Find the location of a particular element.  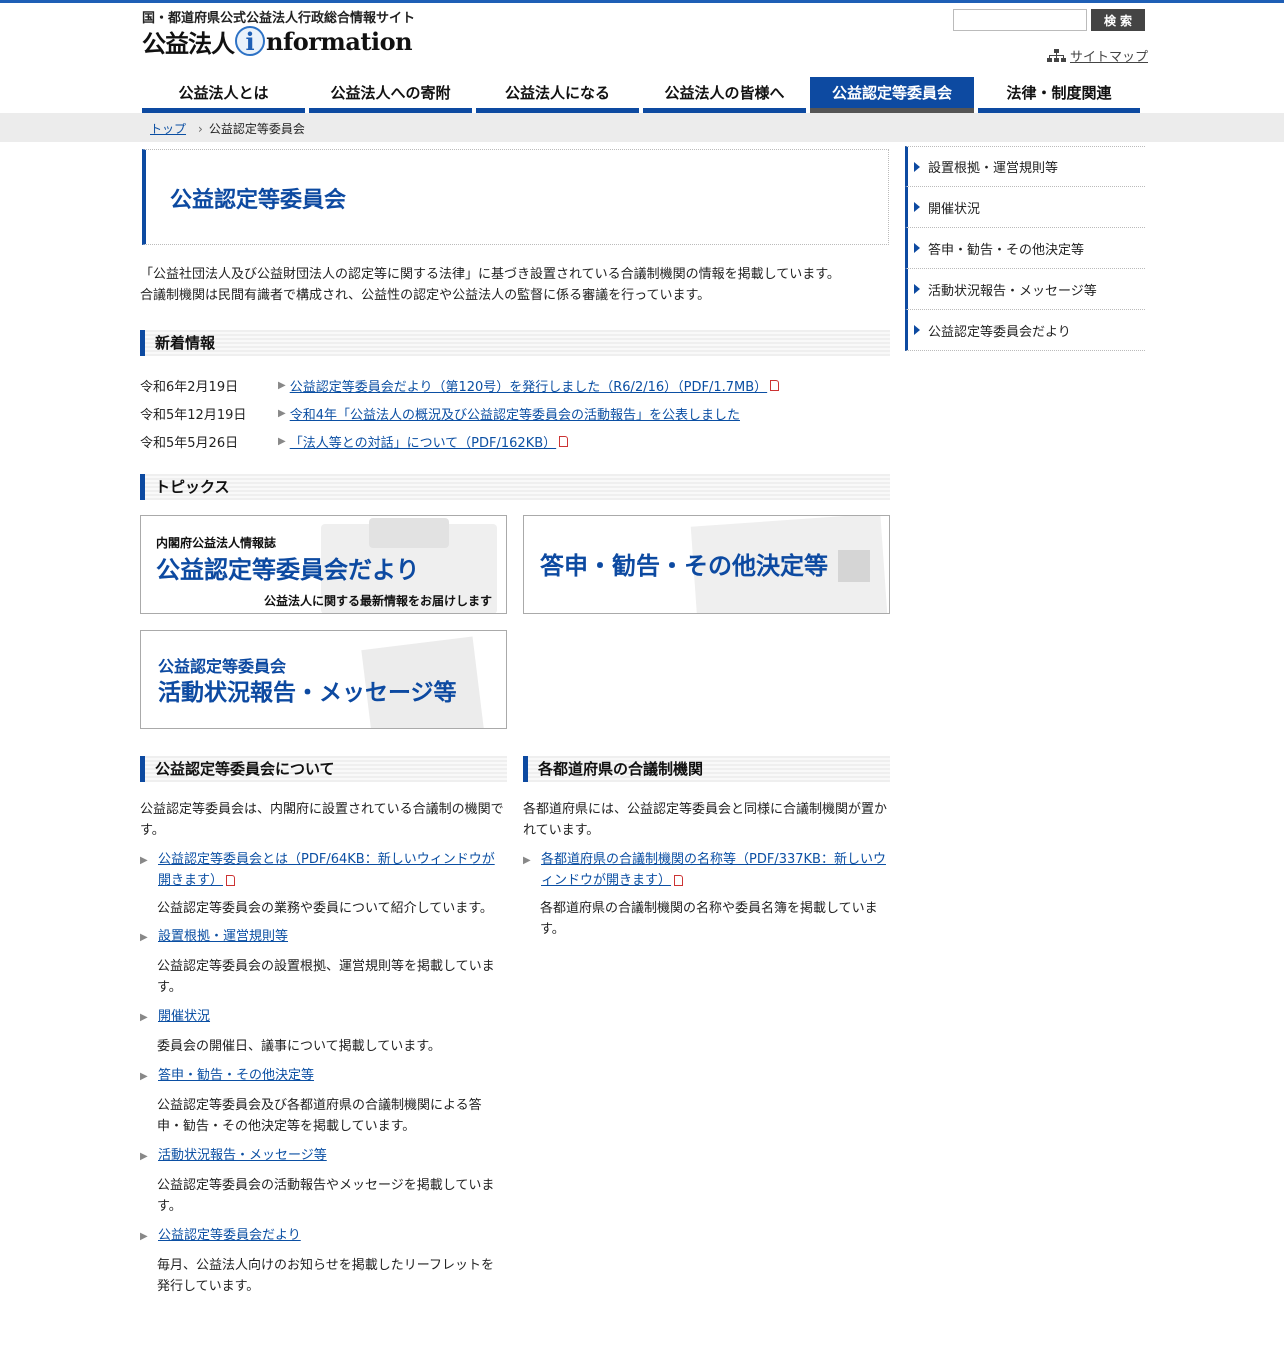

nav-item-donation: 公益法人への寄附 is located at coordinates (390, 95).